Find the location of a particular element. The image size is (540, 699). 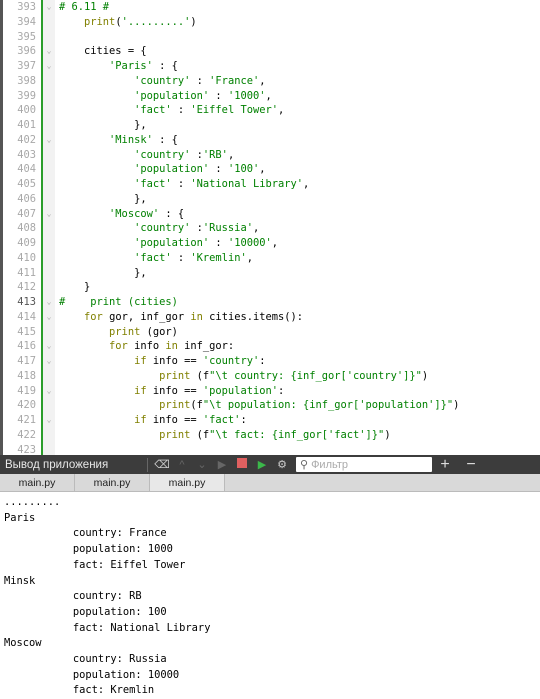

code-line: 393 ⌄ # 6.11 # is located at coordinates (271, 7).